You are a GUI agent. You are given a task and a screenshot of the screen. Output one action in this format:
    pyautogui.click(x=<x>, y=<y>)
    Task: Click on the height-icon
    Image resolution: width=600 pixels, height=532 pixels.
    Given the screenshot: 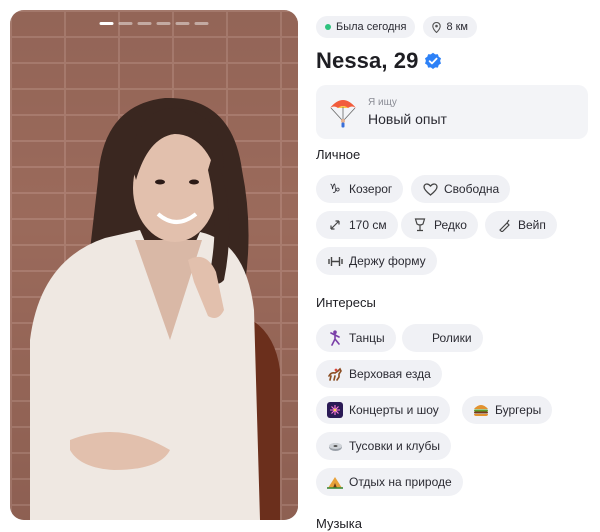 What is the action you would take?
    pyautogui.click(x=335, y=225)
    